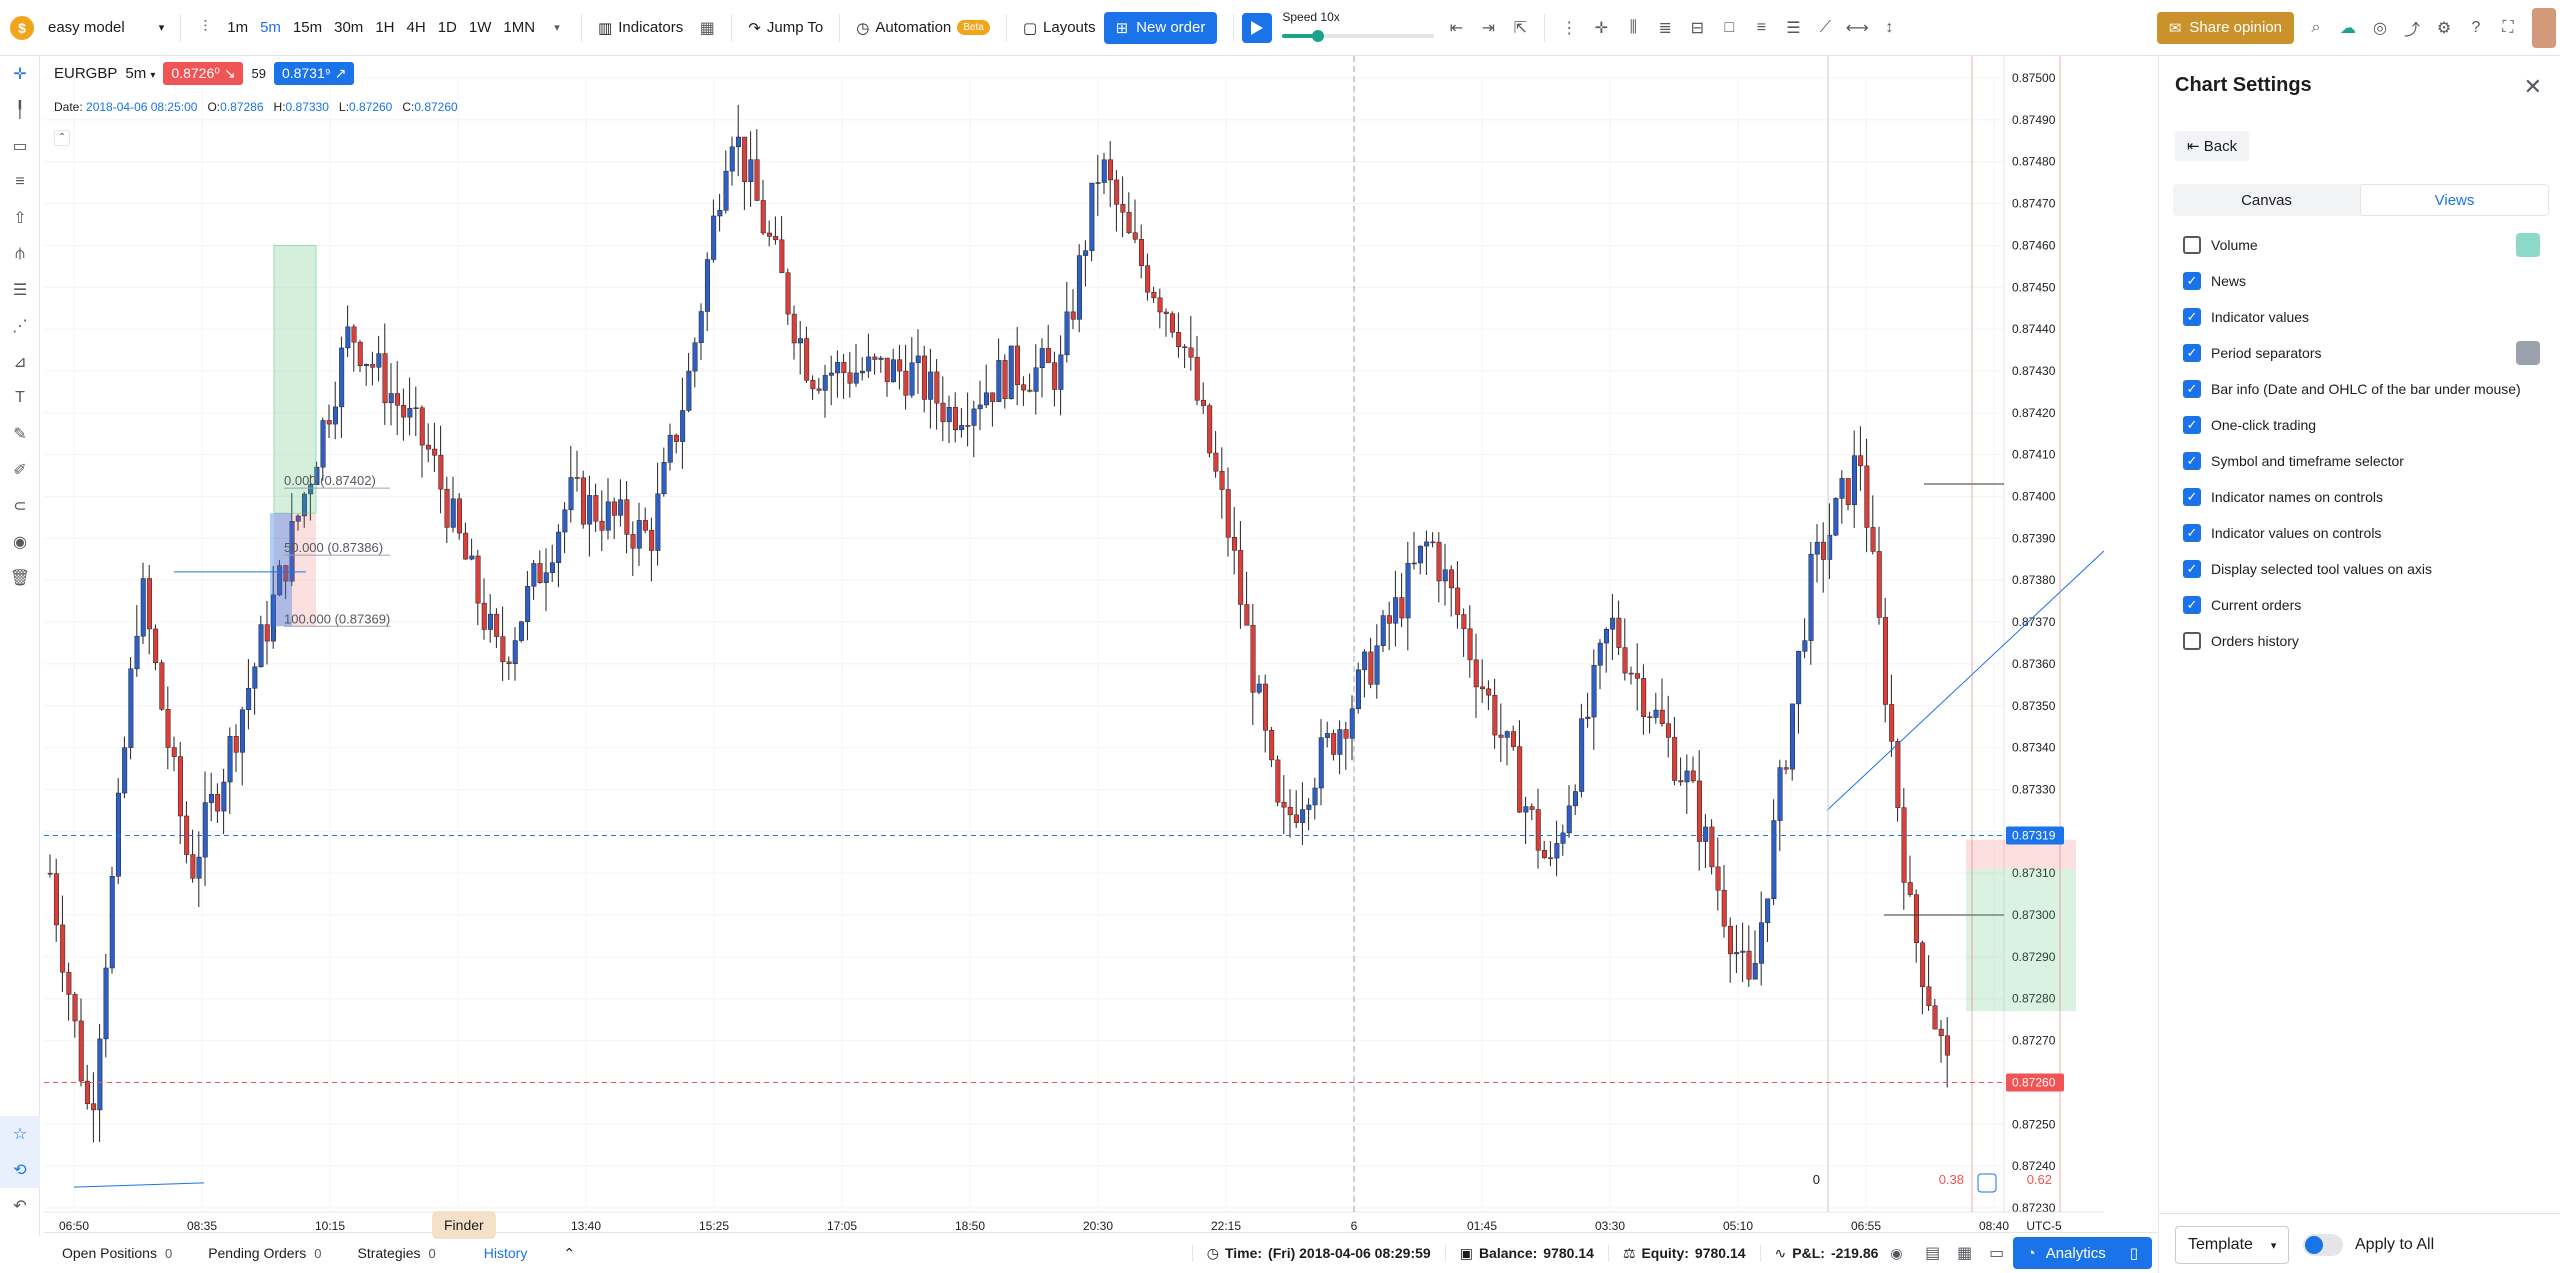 The width and height of the screenshot is (2560, 1273). I want to click on option-volume: Volume, so click(2220, 245).